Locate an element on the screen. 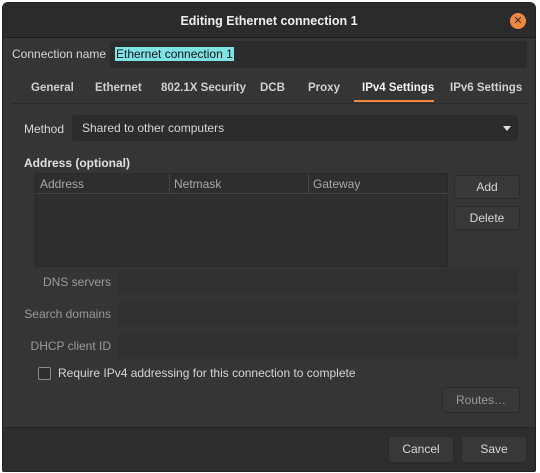 The width and height of the screenshot is (540, 473). chevron-down-icon is located at coordinates (507, 128).